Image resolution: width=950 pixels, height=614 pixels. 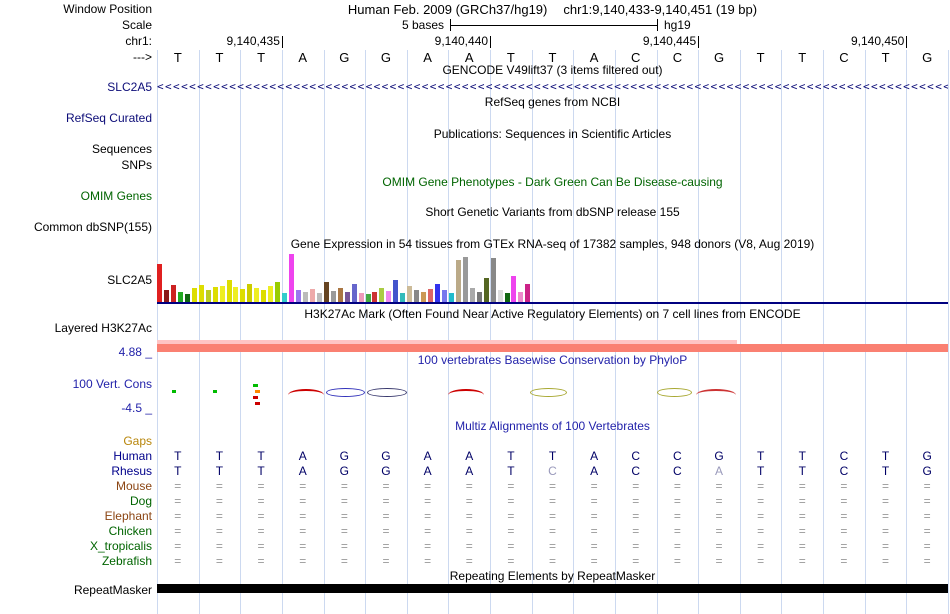 What do you see at coordinates (76, 546) in the screenshot?
I see `multiz-label-x-tropicalis: X_tropicalis` at bounding box center [76, 546].